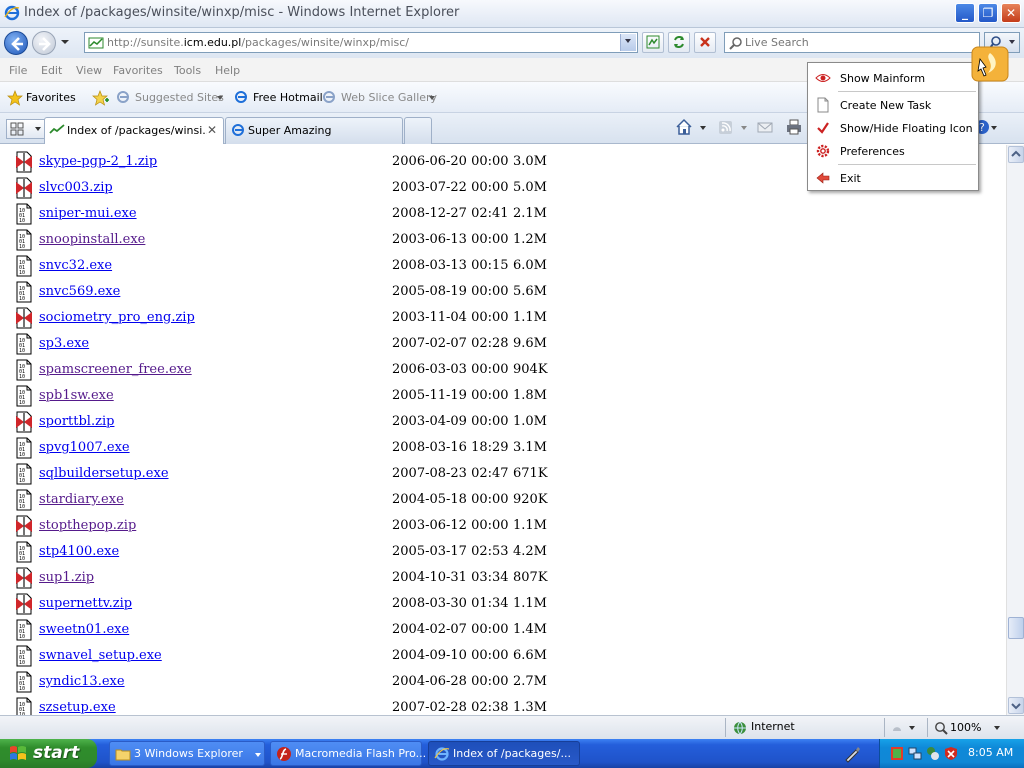 Image resolution: width=1024 pixels, height=768 pixels. I want to click on file-link: szsetup.exe, so click(77, 707).